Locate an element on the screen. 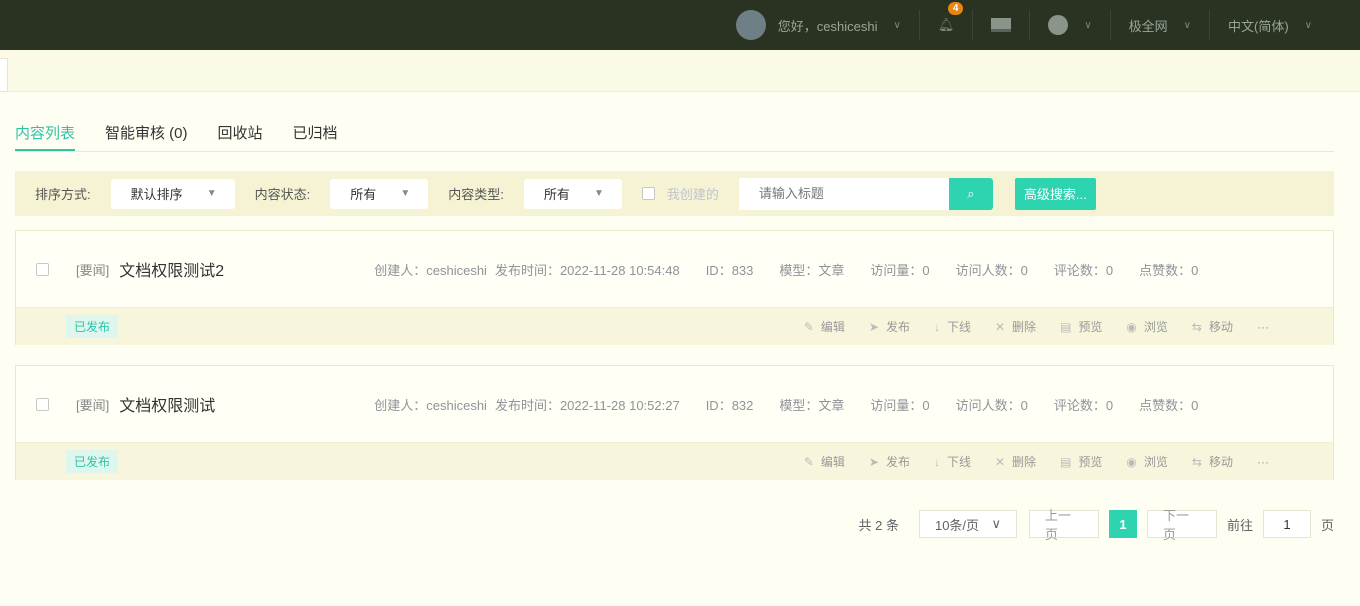 This screenshot has height=606, width=1360. item-title: 文档权限测试 is located at coordinates (246, 404).